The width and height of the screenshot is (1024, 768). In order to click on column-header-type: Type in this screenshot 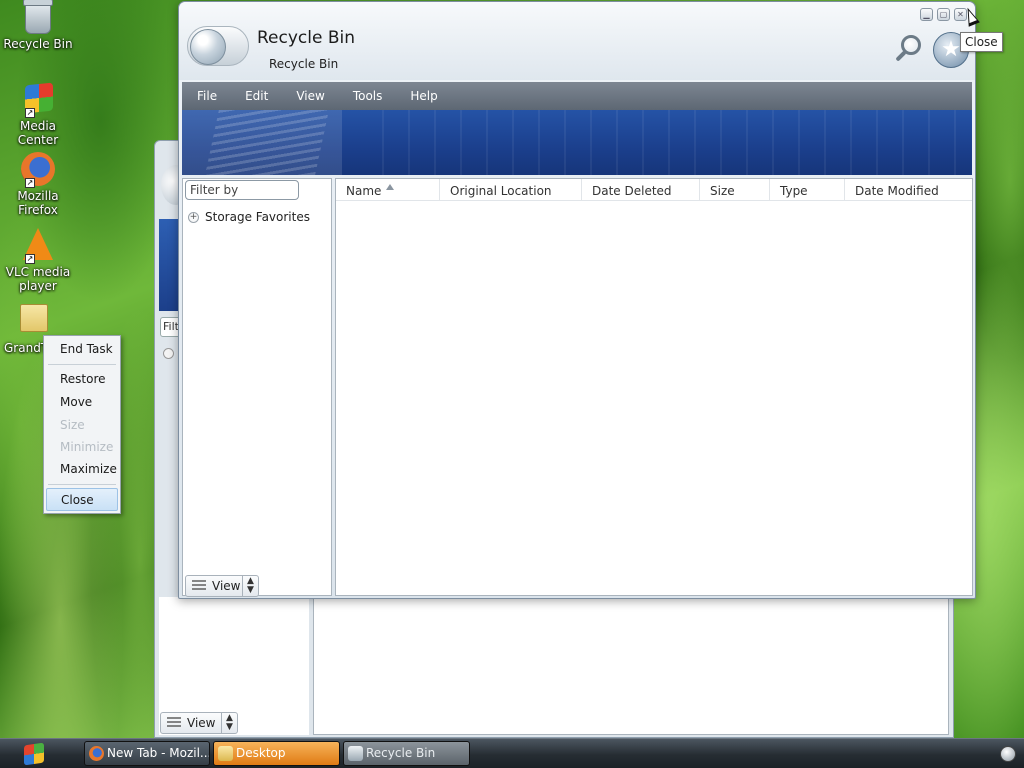, I will do `click(807, 190)`.